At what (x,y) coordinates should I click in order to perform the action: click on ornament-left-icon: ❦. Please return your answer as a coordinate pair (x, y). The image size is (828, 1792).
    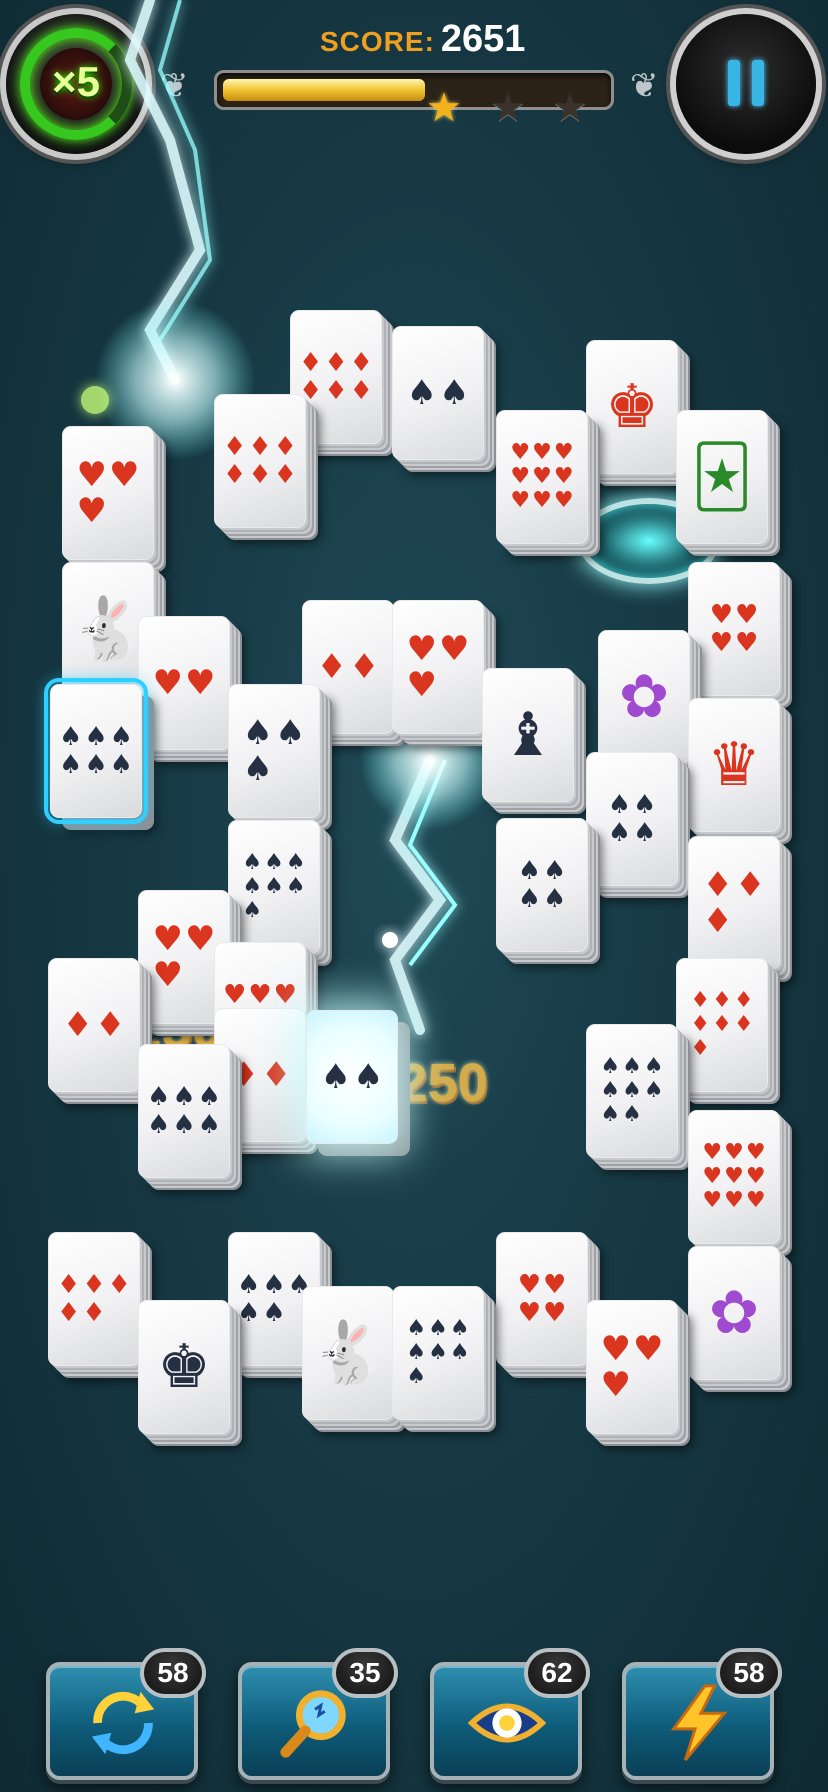
    Looking at the image, I should click on (174, 86).